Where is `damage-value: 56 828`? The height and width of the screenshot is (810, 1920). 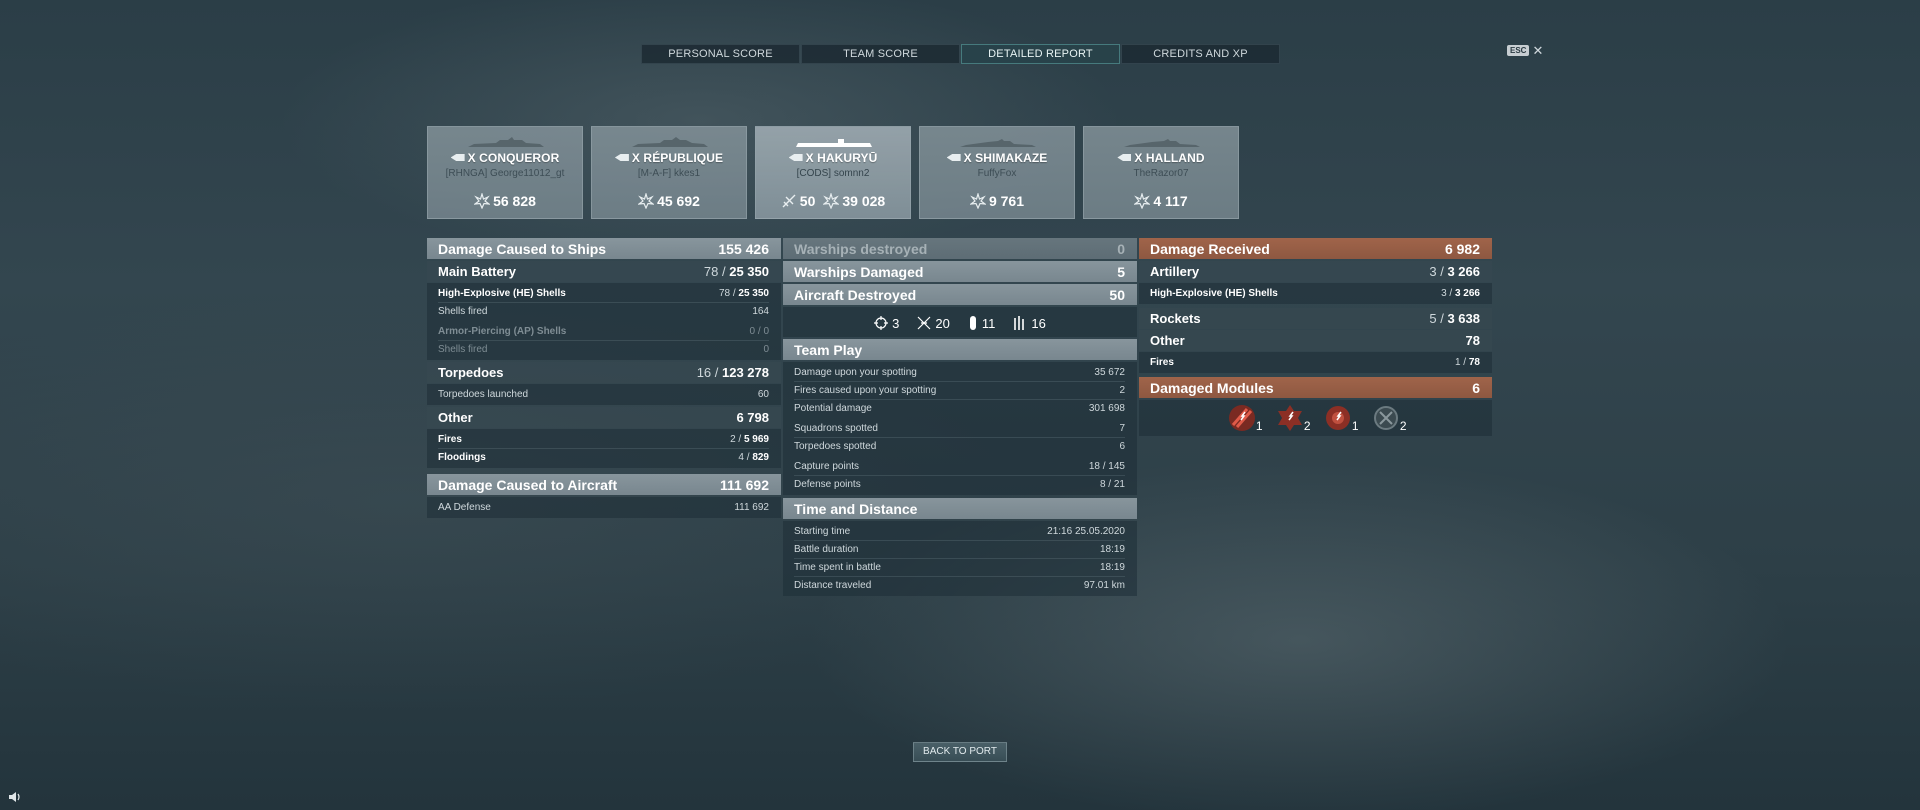
damage-value: 56 828 is located at coordinates (514, 201).